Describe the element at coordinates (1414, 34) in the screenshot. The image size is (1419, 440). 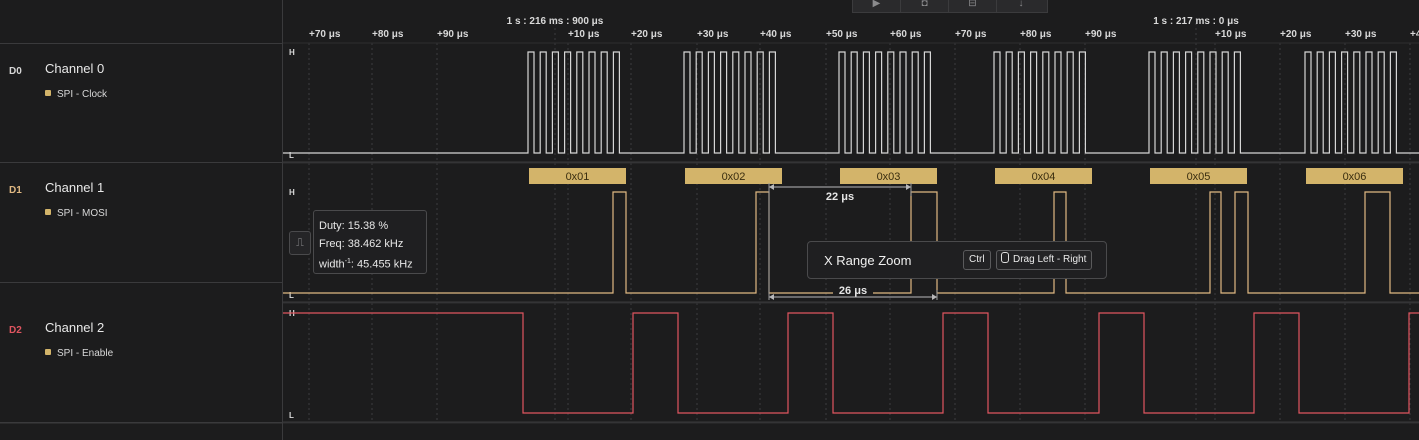
I see `time-tick-label: +4` at that location.